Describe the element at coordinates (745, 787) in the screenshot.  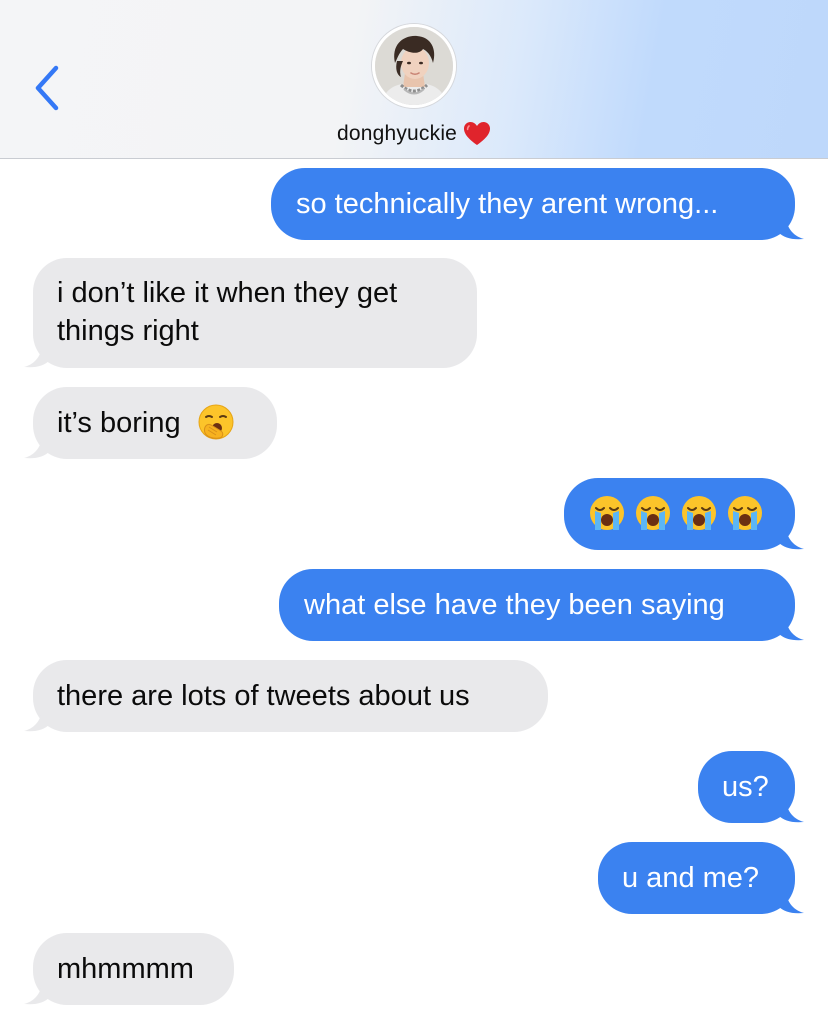
I see `message-text: us?` at that location.